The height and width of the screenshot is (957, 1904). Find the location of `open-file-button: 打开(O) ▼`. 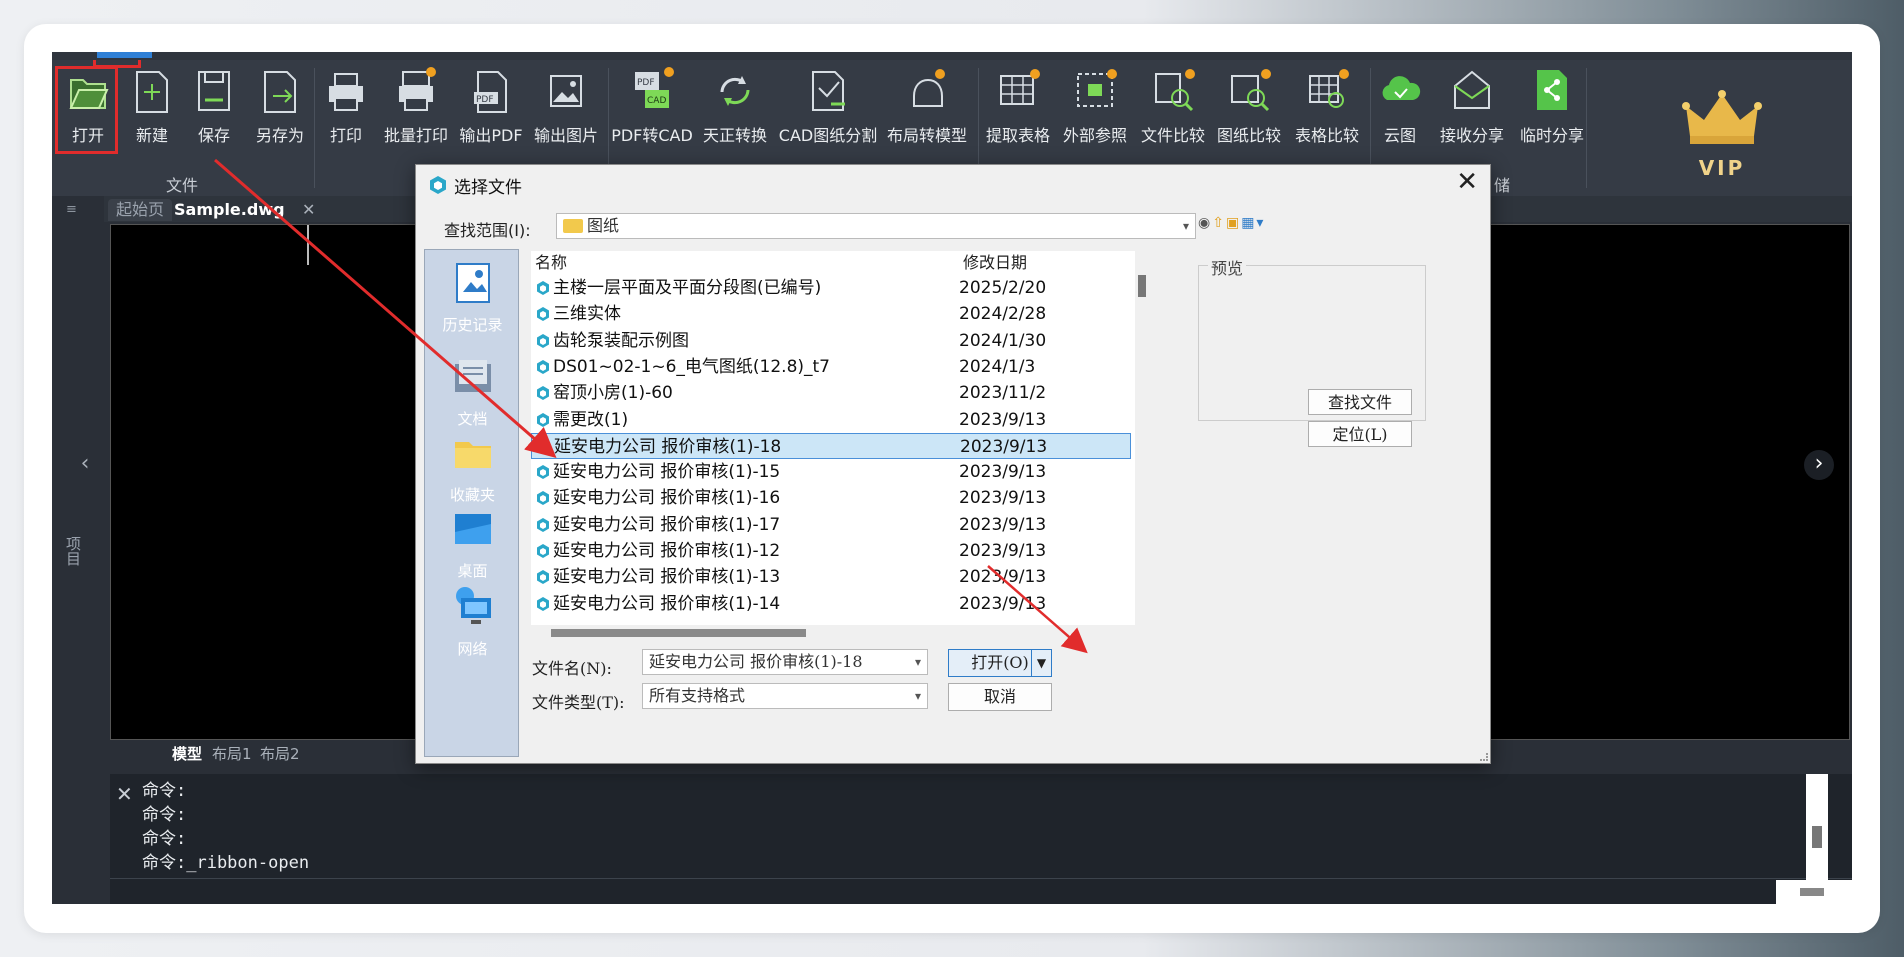

open-file-button: 打开(O) ▼ is located at coordinates (1000, 663).